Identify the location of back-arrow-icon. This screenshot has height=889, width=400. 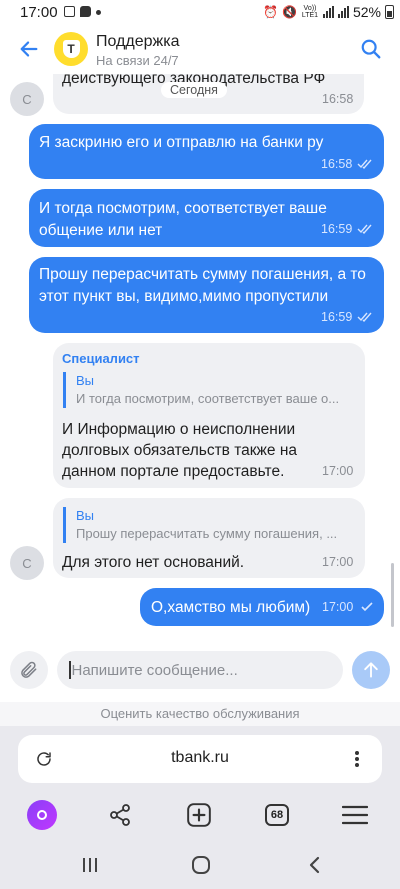
(29, 49).